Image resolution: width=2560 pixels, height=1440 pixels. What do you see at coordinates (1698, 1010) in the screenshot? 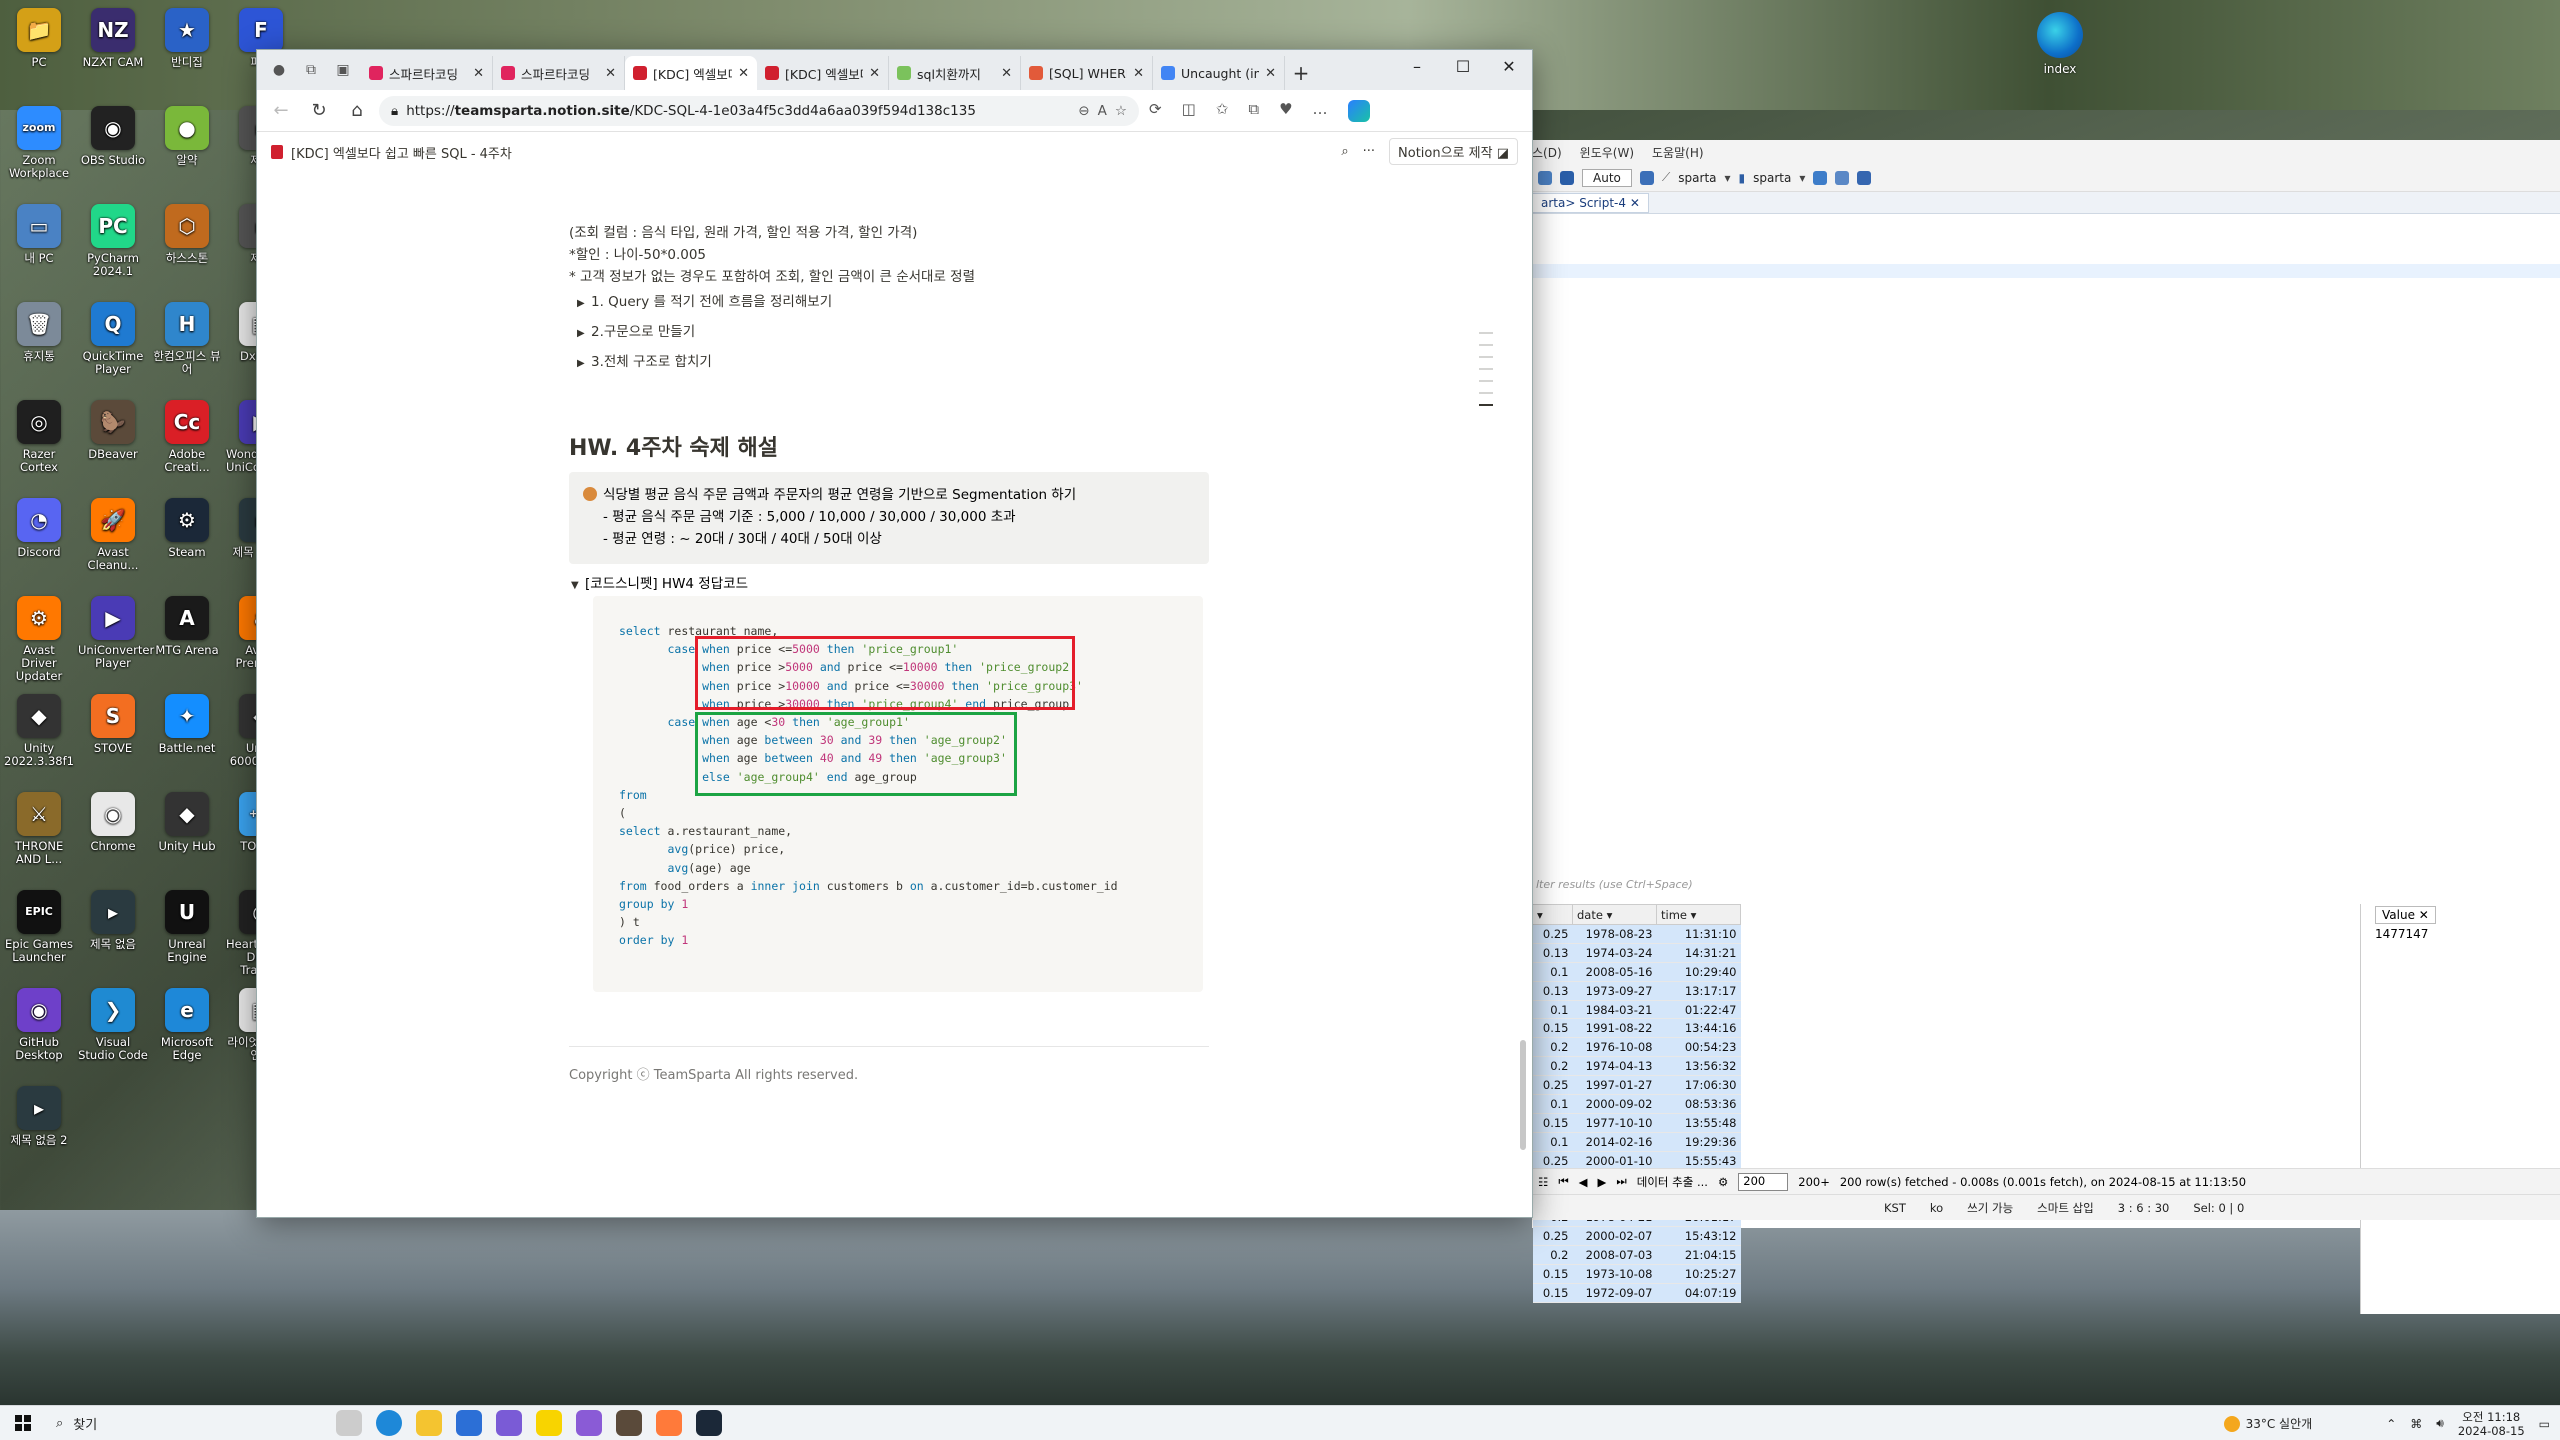
I see `table-cell: 01:22:47` at bounding box center [1698, 1010].